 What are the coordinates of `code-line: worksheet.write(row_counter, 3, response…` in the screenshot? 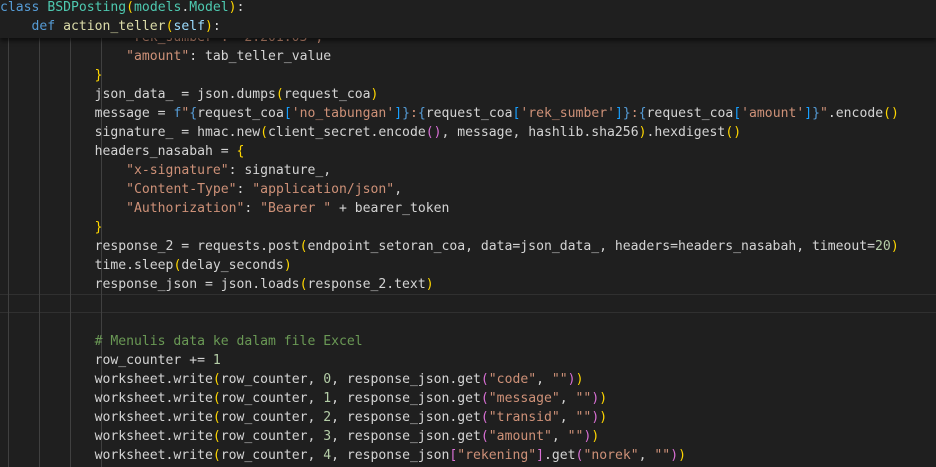 It's located at (468, 436).